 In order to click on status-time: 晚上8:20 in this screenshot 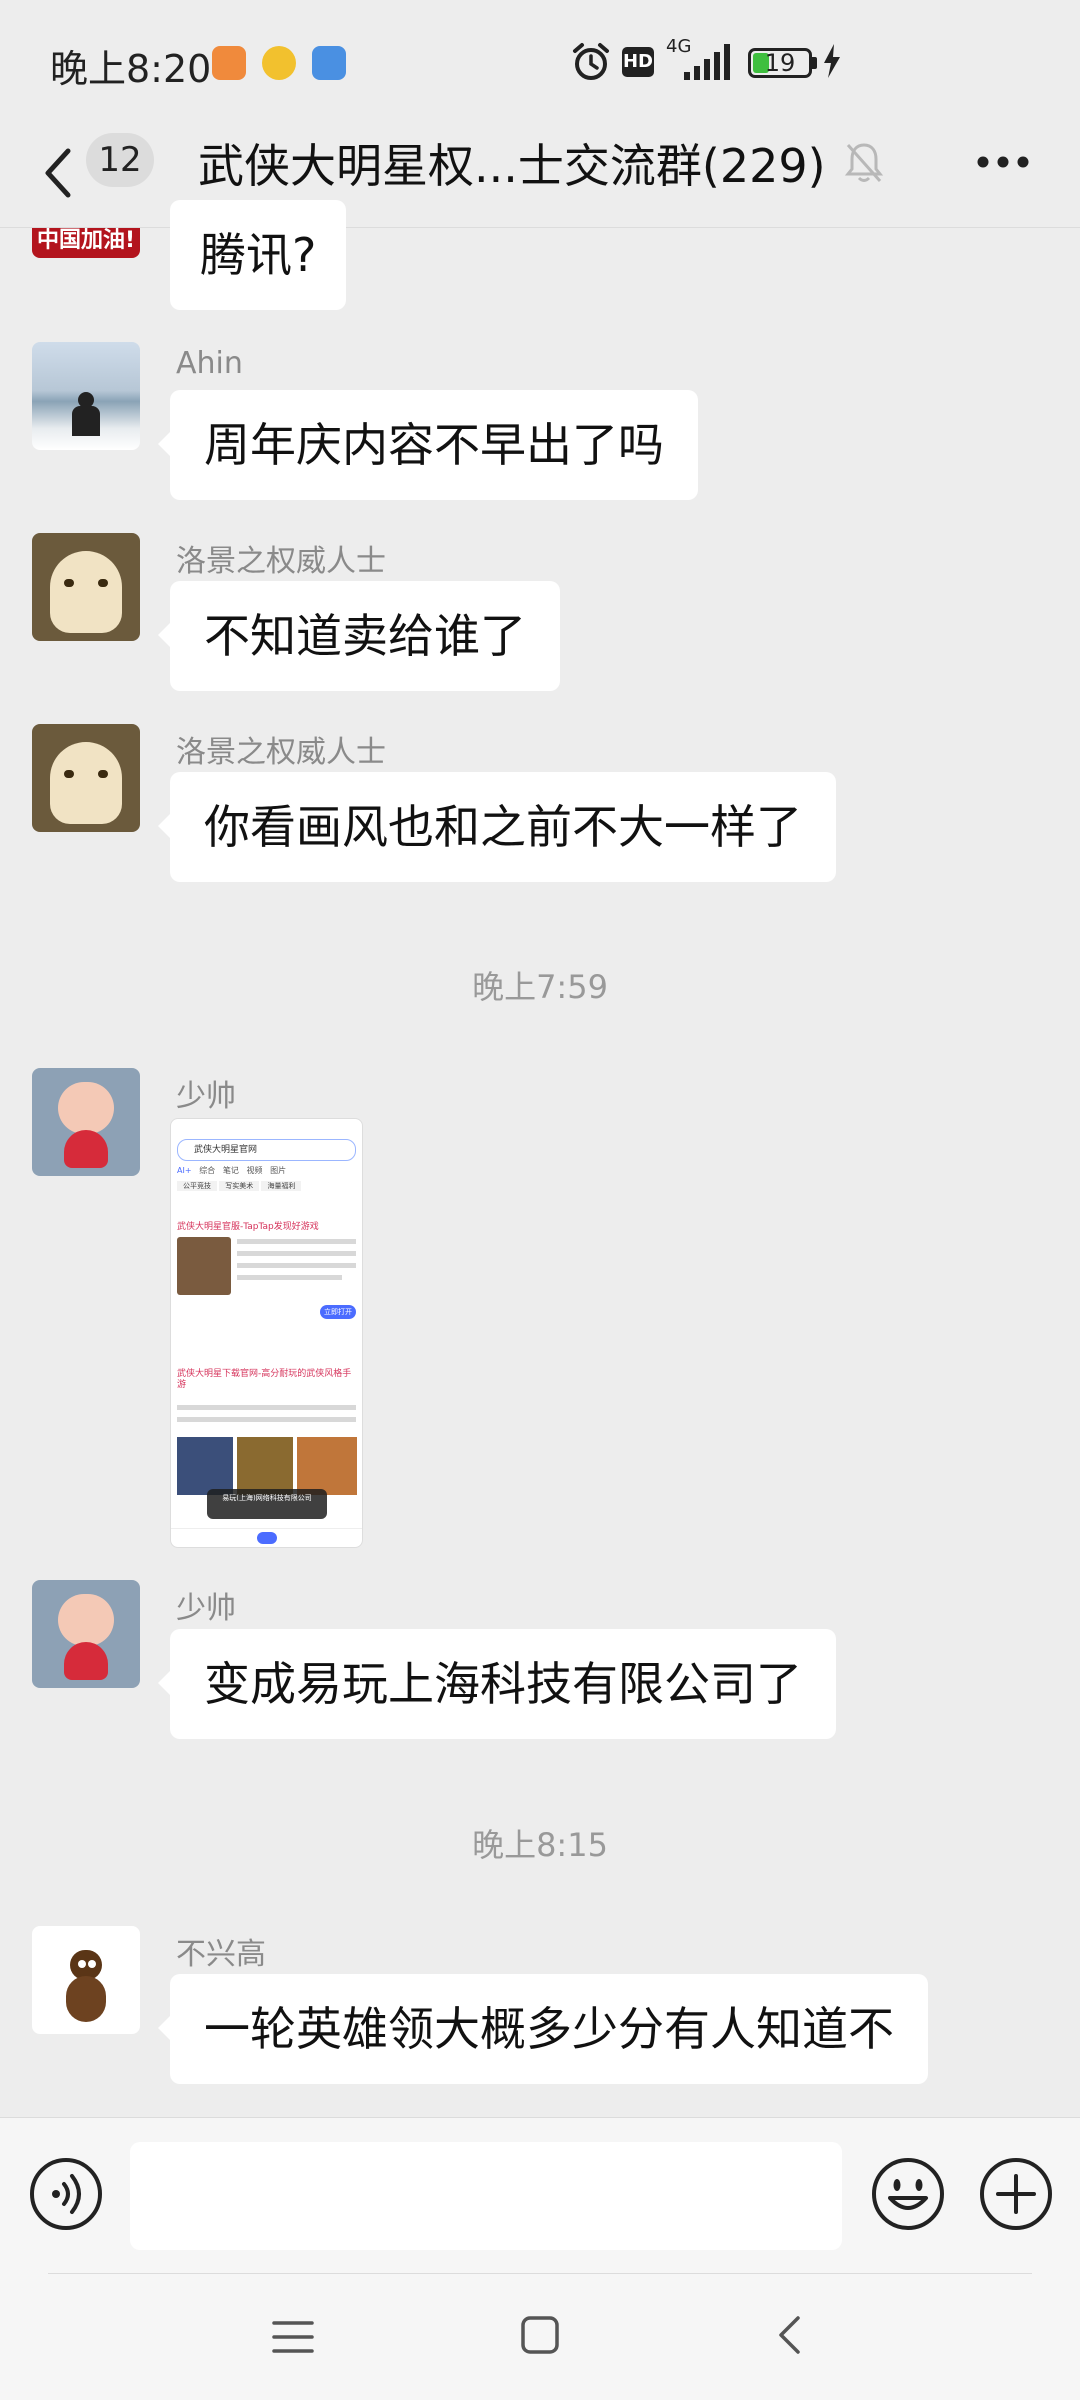, I will do `click(131, 69)`.